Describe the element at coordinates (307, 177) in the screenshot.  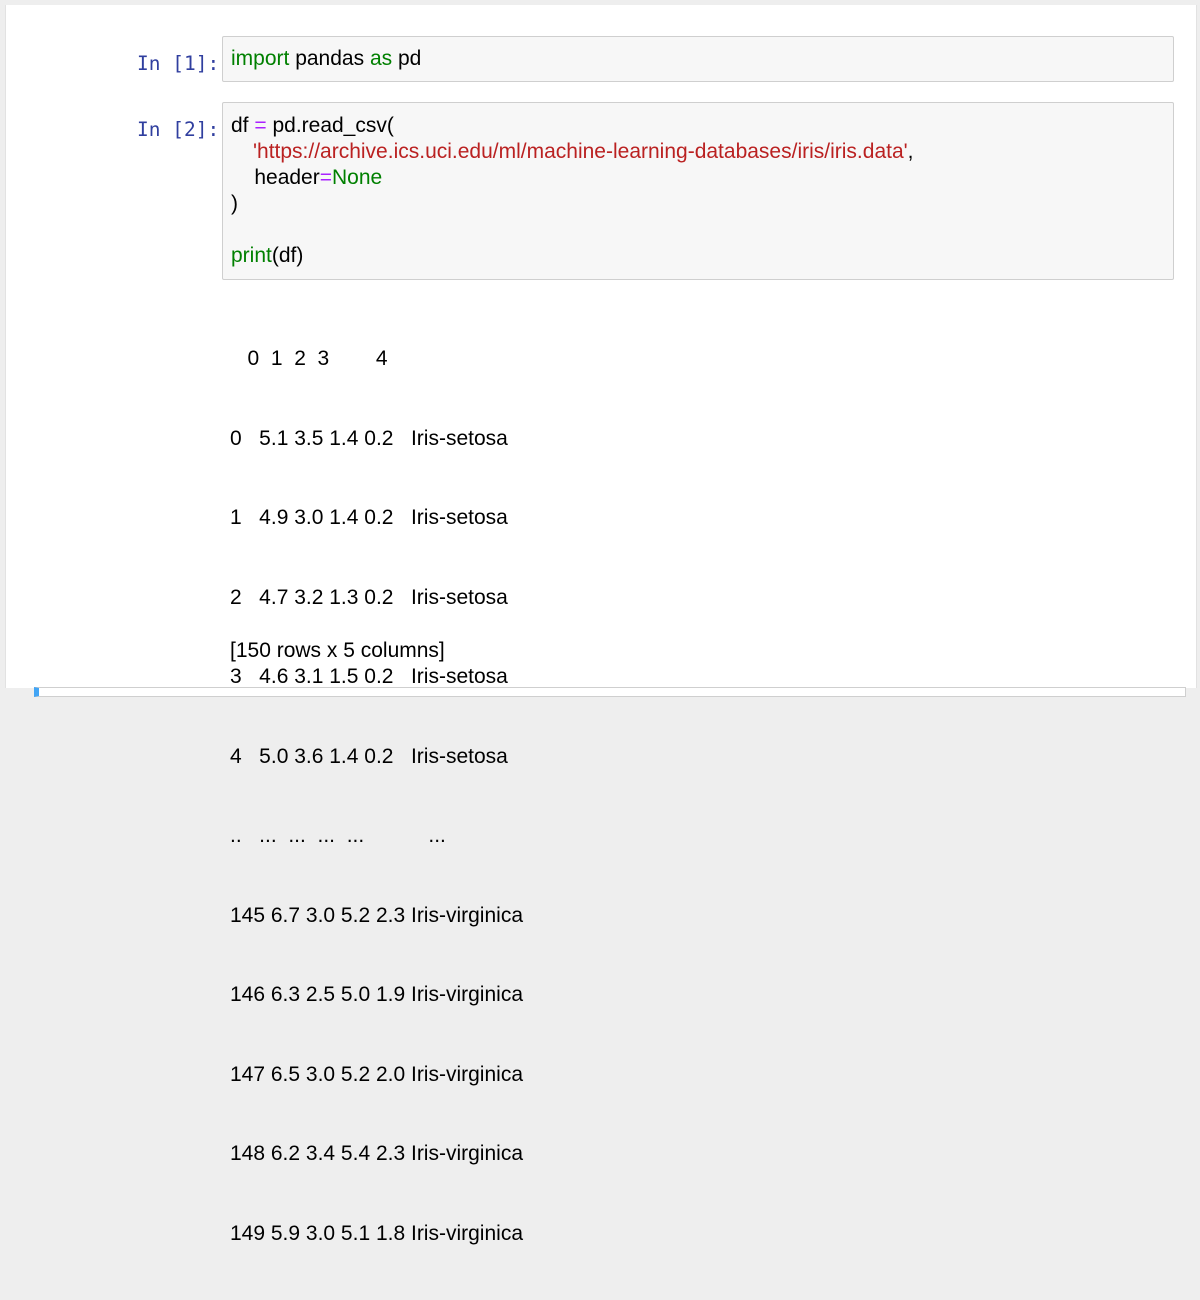
I see `code-line: header=None` at that location.